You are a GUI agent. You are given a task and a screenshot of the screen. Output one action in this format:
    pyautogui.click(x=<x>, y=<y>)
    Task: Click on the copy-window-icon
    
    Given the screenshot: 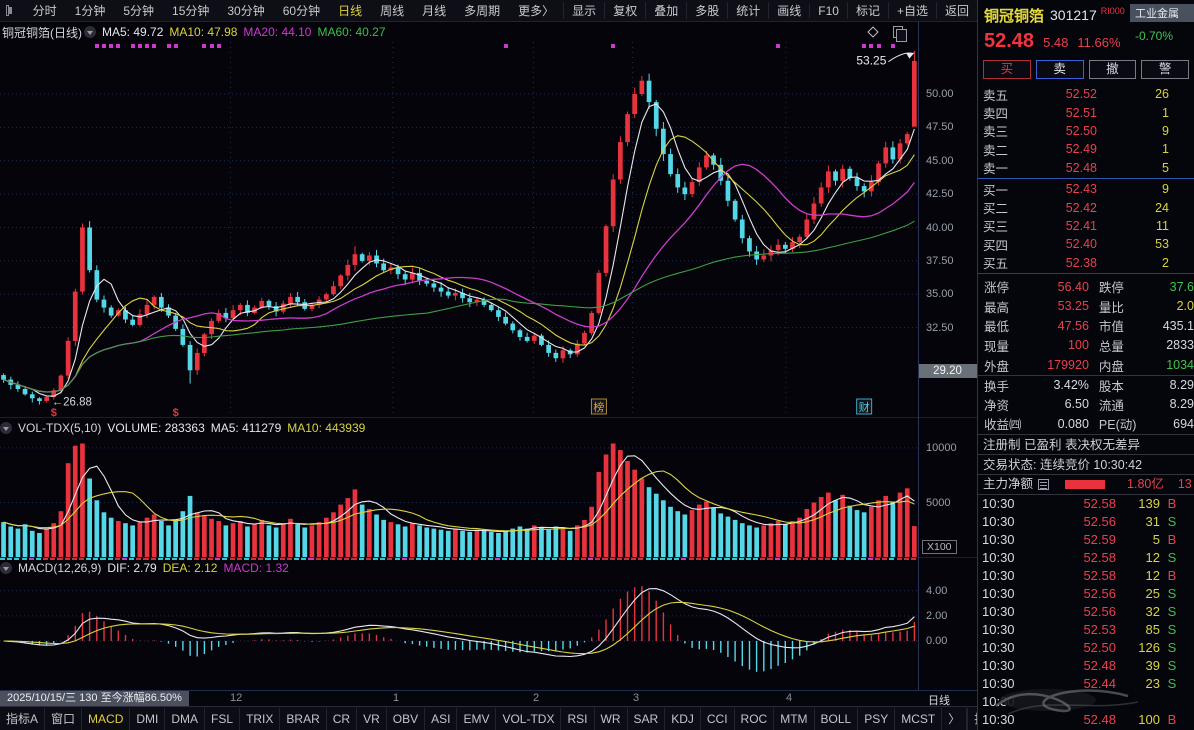 What is the action you would take?
    pyautogui.click(x=900, y=34)
    